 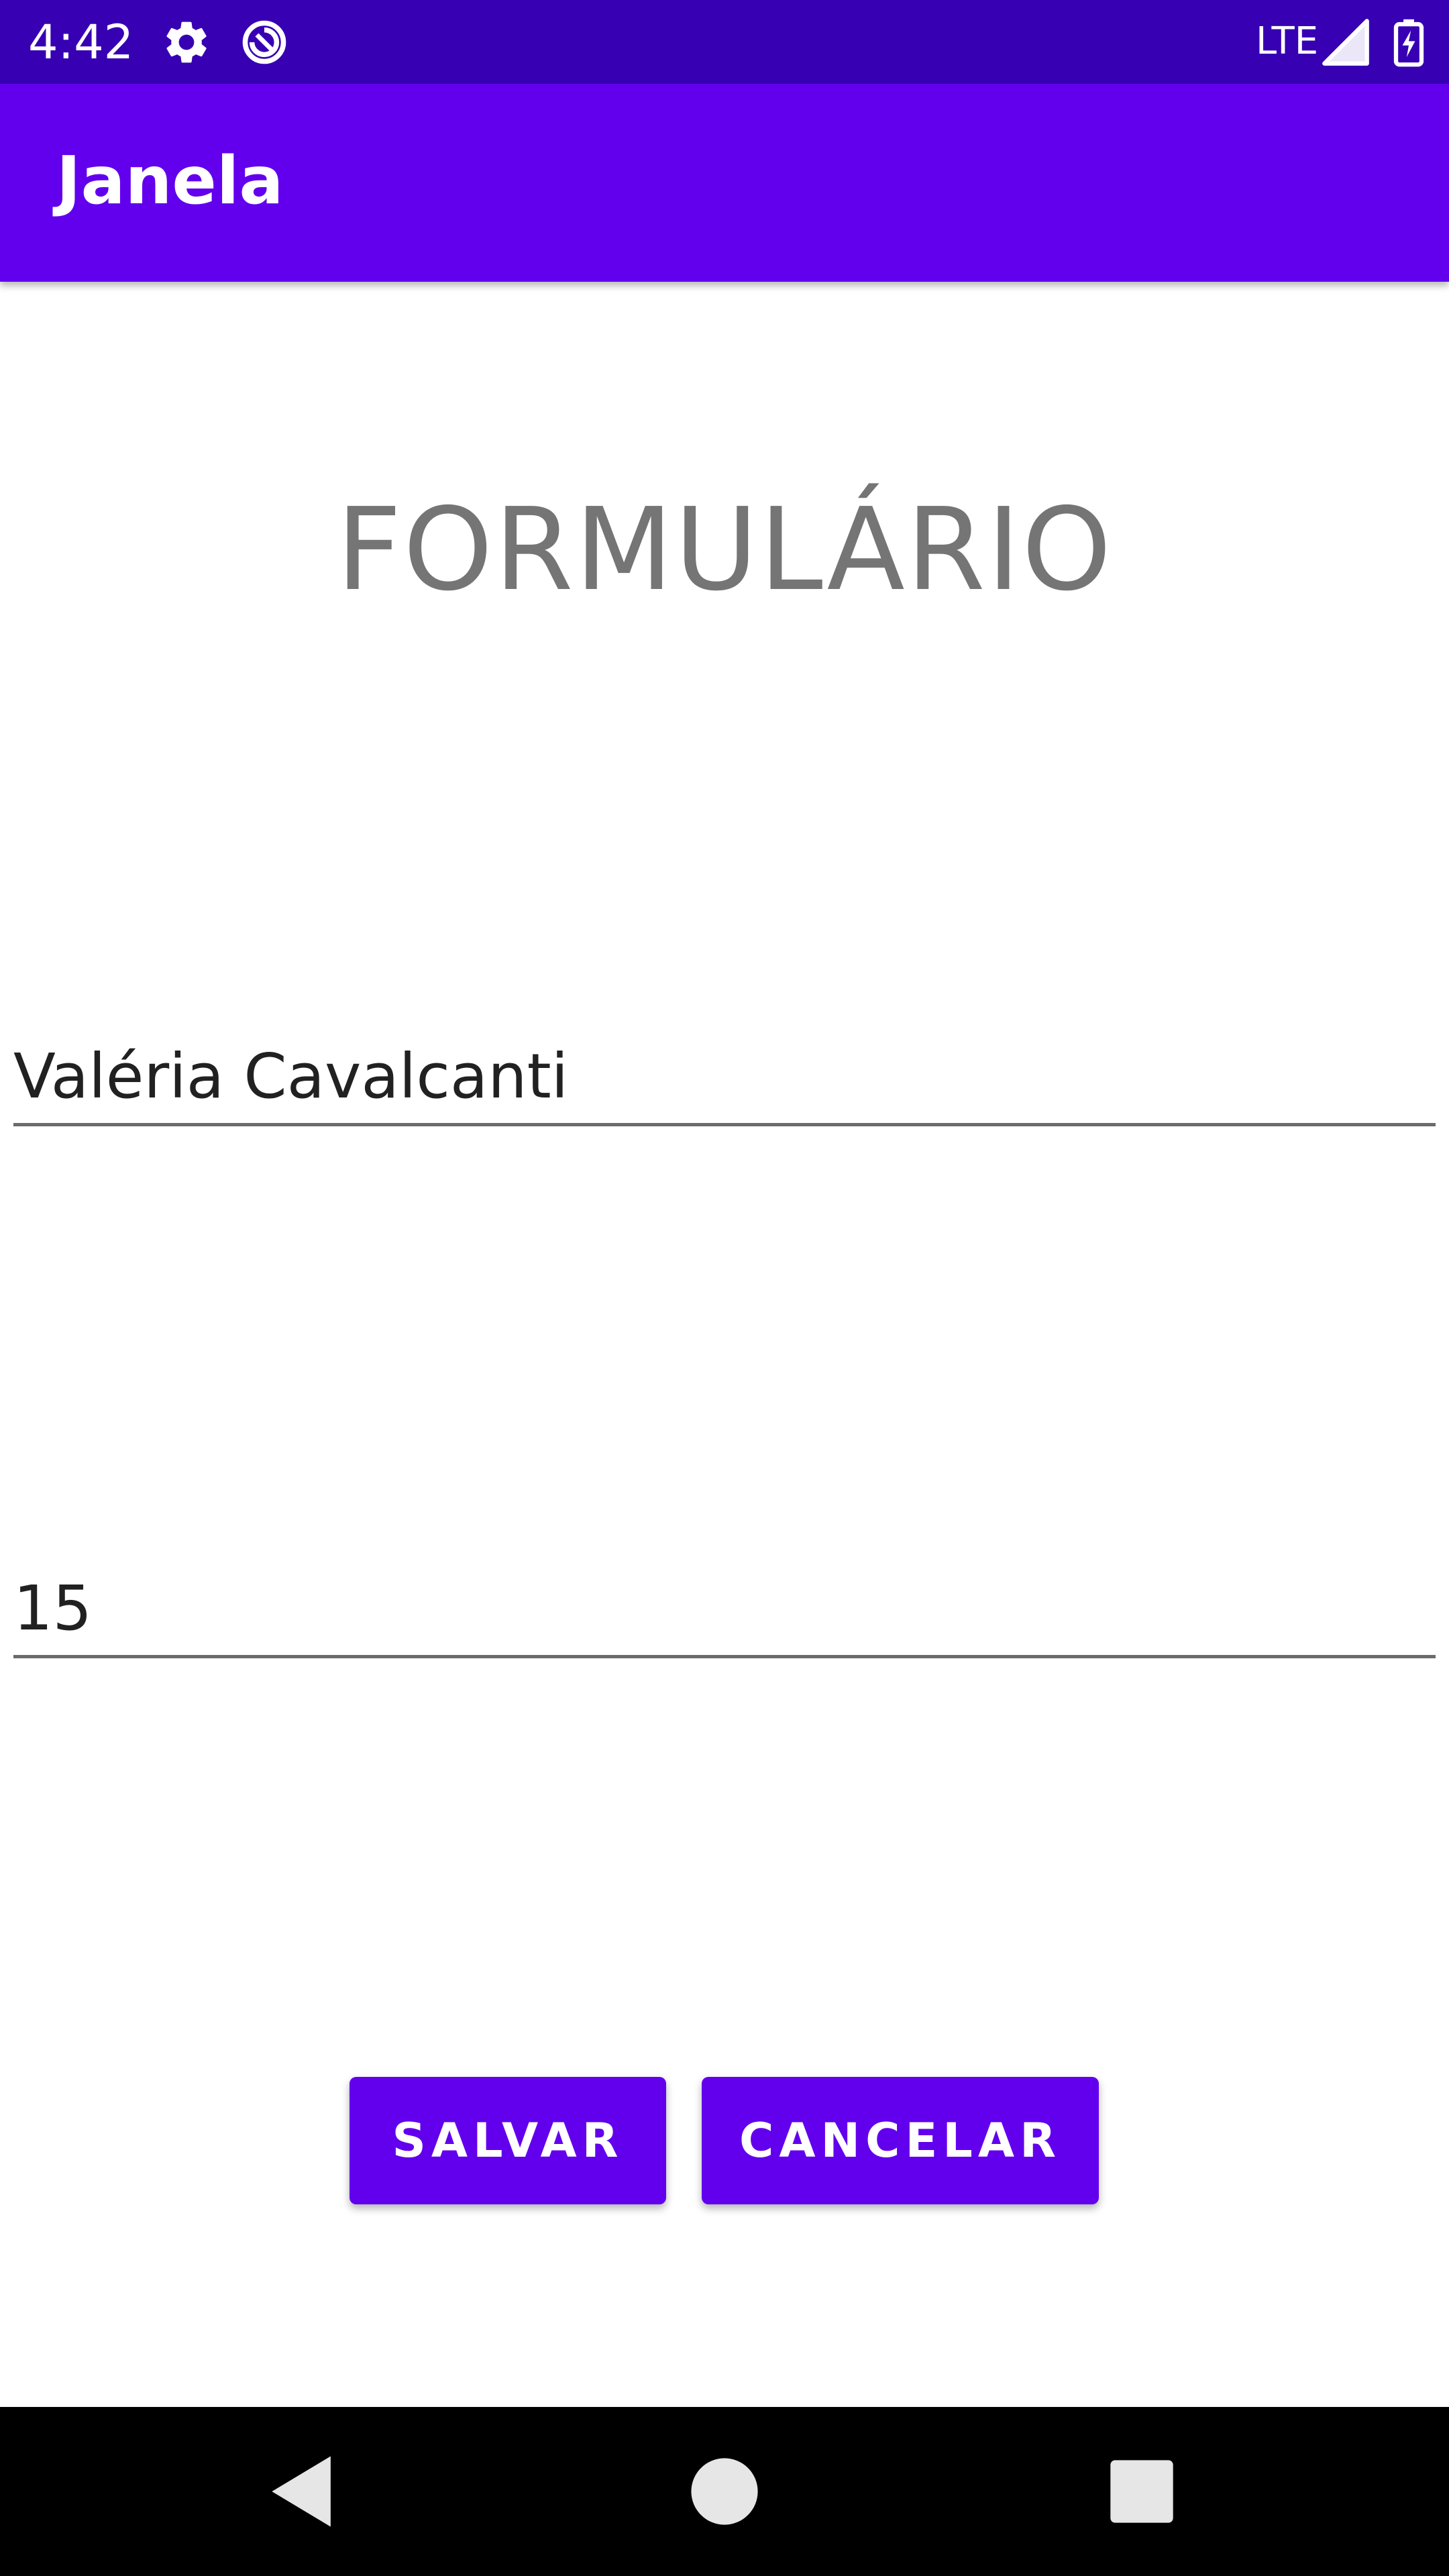 I want to click on cancel-button: CANCELAR, so click(x=900, y=2140).